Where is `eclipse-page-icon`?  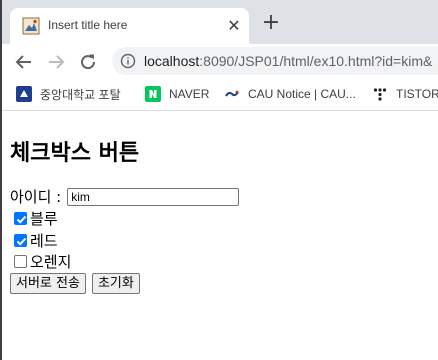 eclipse-page-icon is located at coordinates (31, 26).